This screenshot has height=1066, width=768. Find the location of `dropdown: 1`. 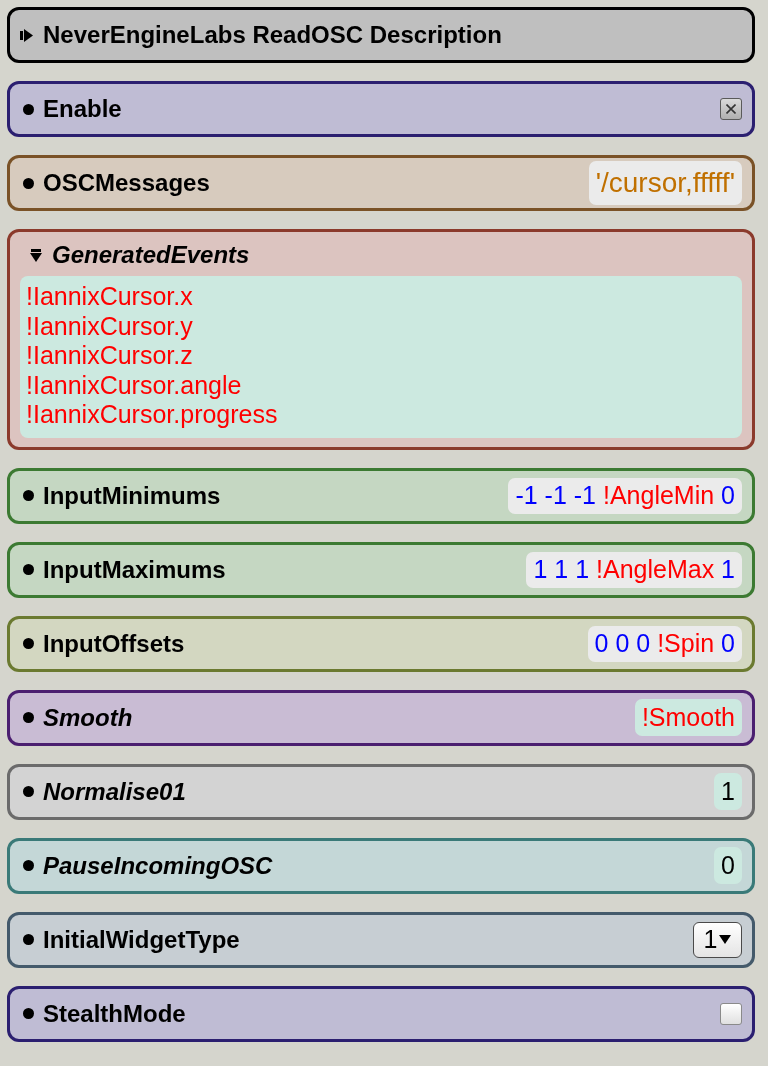

dropdown: 1 is located at coordinates (717, 939).